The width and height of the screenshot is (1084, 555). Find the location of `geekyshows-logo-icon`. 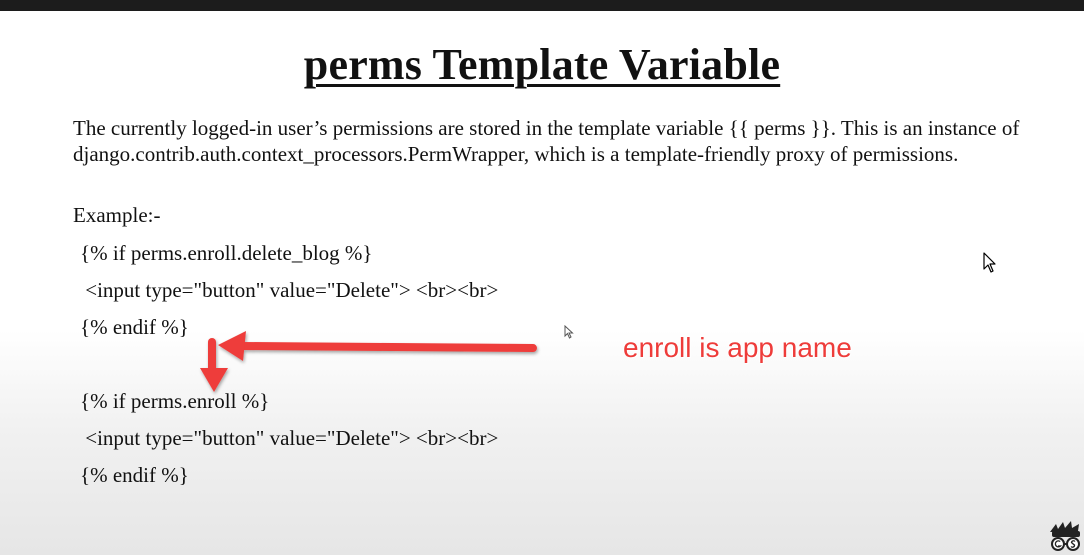

geekyshows-logo-icon is located at coordinates (1065, 536).